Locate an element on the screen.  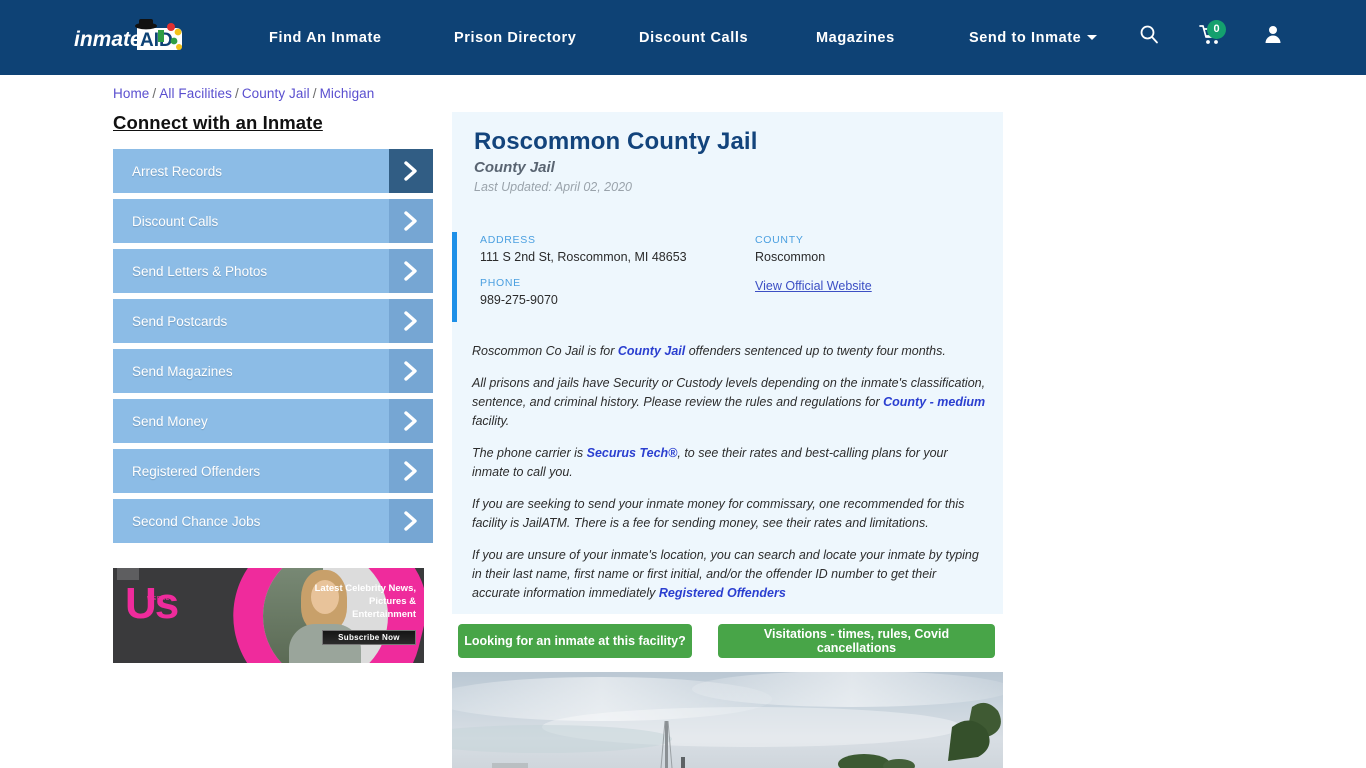
official-website-field: View Official Website is located at coordinates (870, 286).